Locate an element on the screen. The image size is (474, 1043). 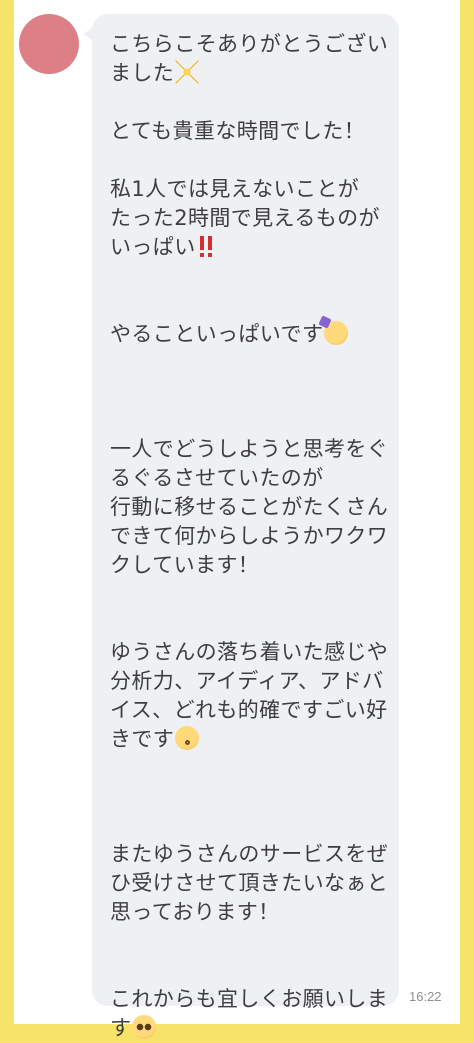
message-line: クしています！ is located at coordinates (185, 565).